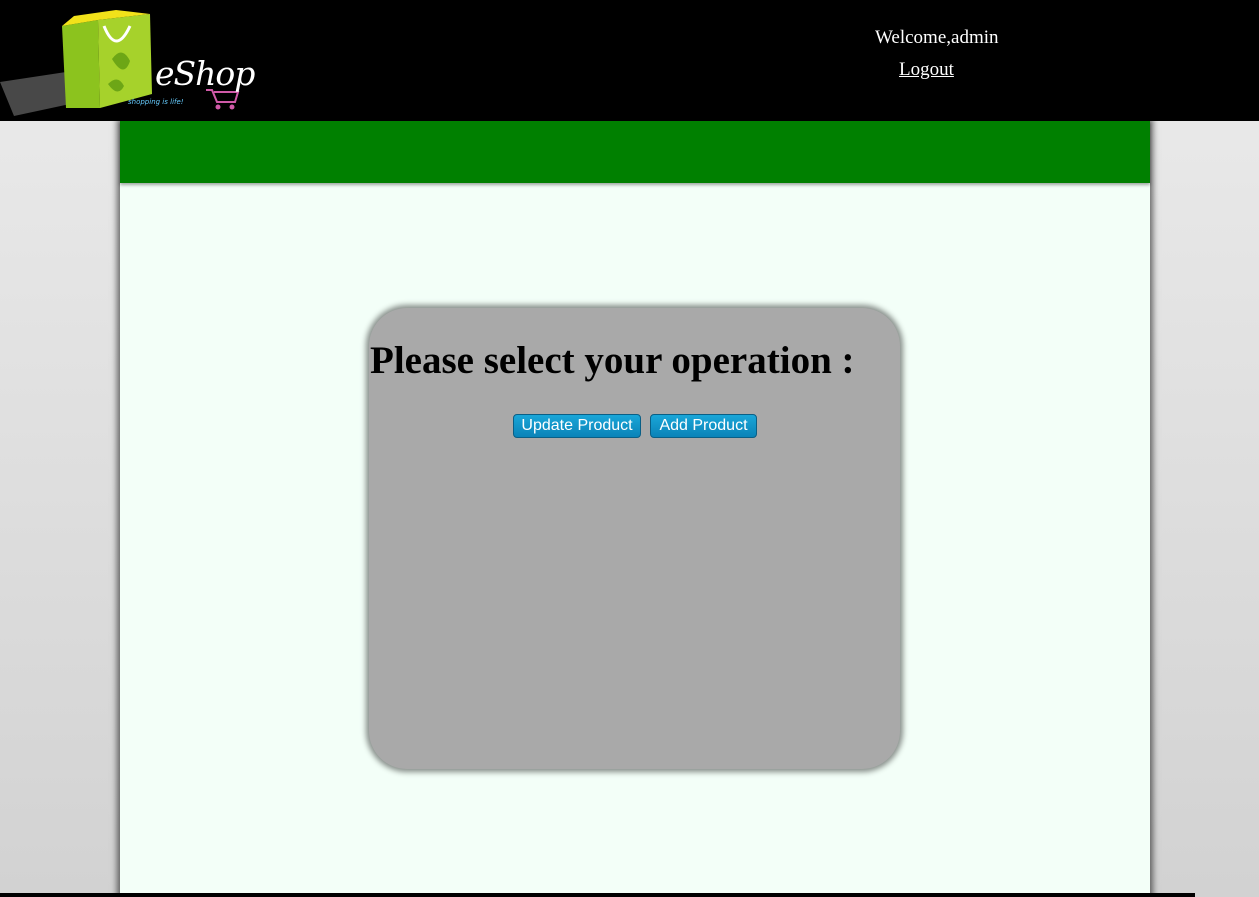 Image resolution: width=1259 pixels, height=897 pixels. What do you see at coordinates (703, 426) in the screenshot?
I see `add-product-button: Add Product` at bounding box center [703, 426].